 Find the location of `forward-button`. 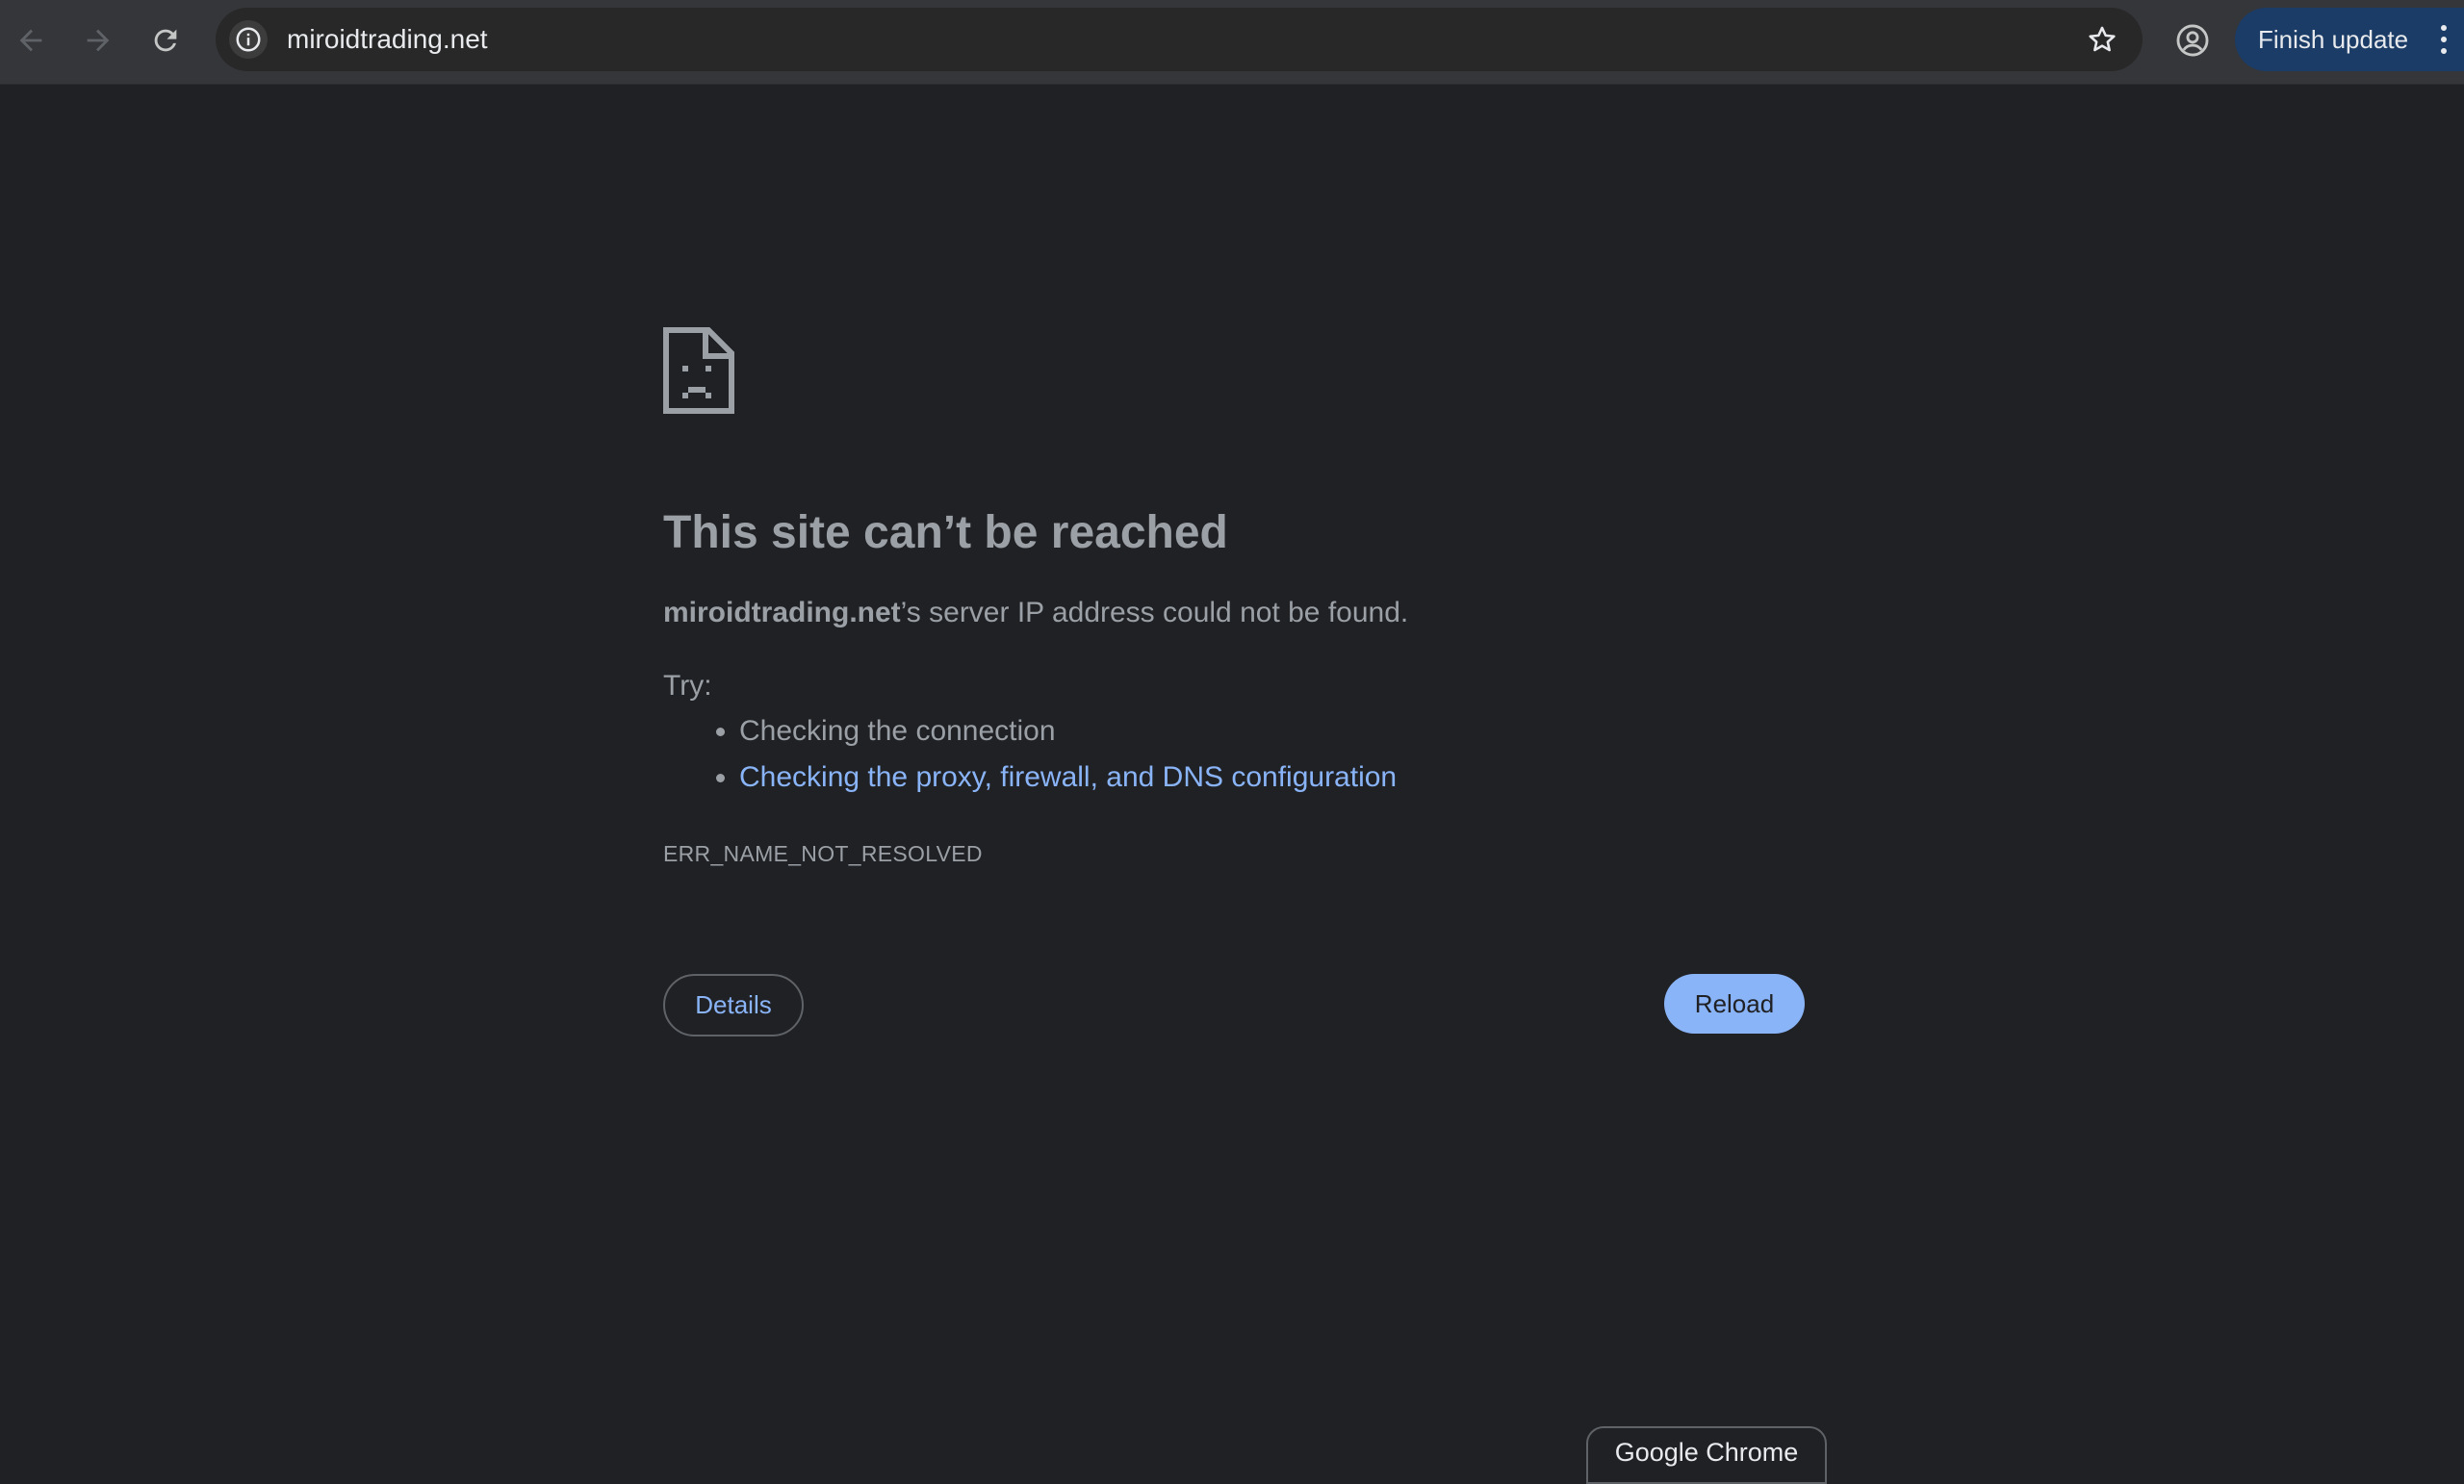

forward-button is located at coordinates (98, 40).